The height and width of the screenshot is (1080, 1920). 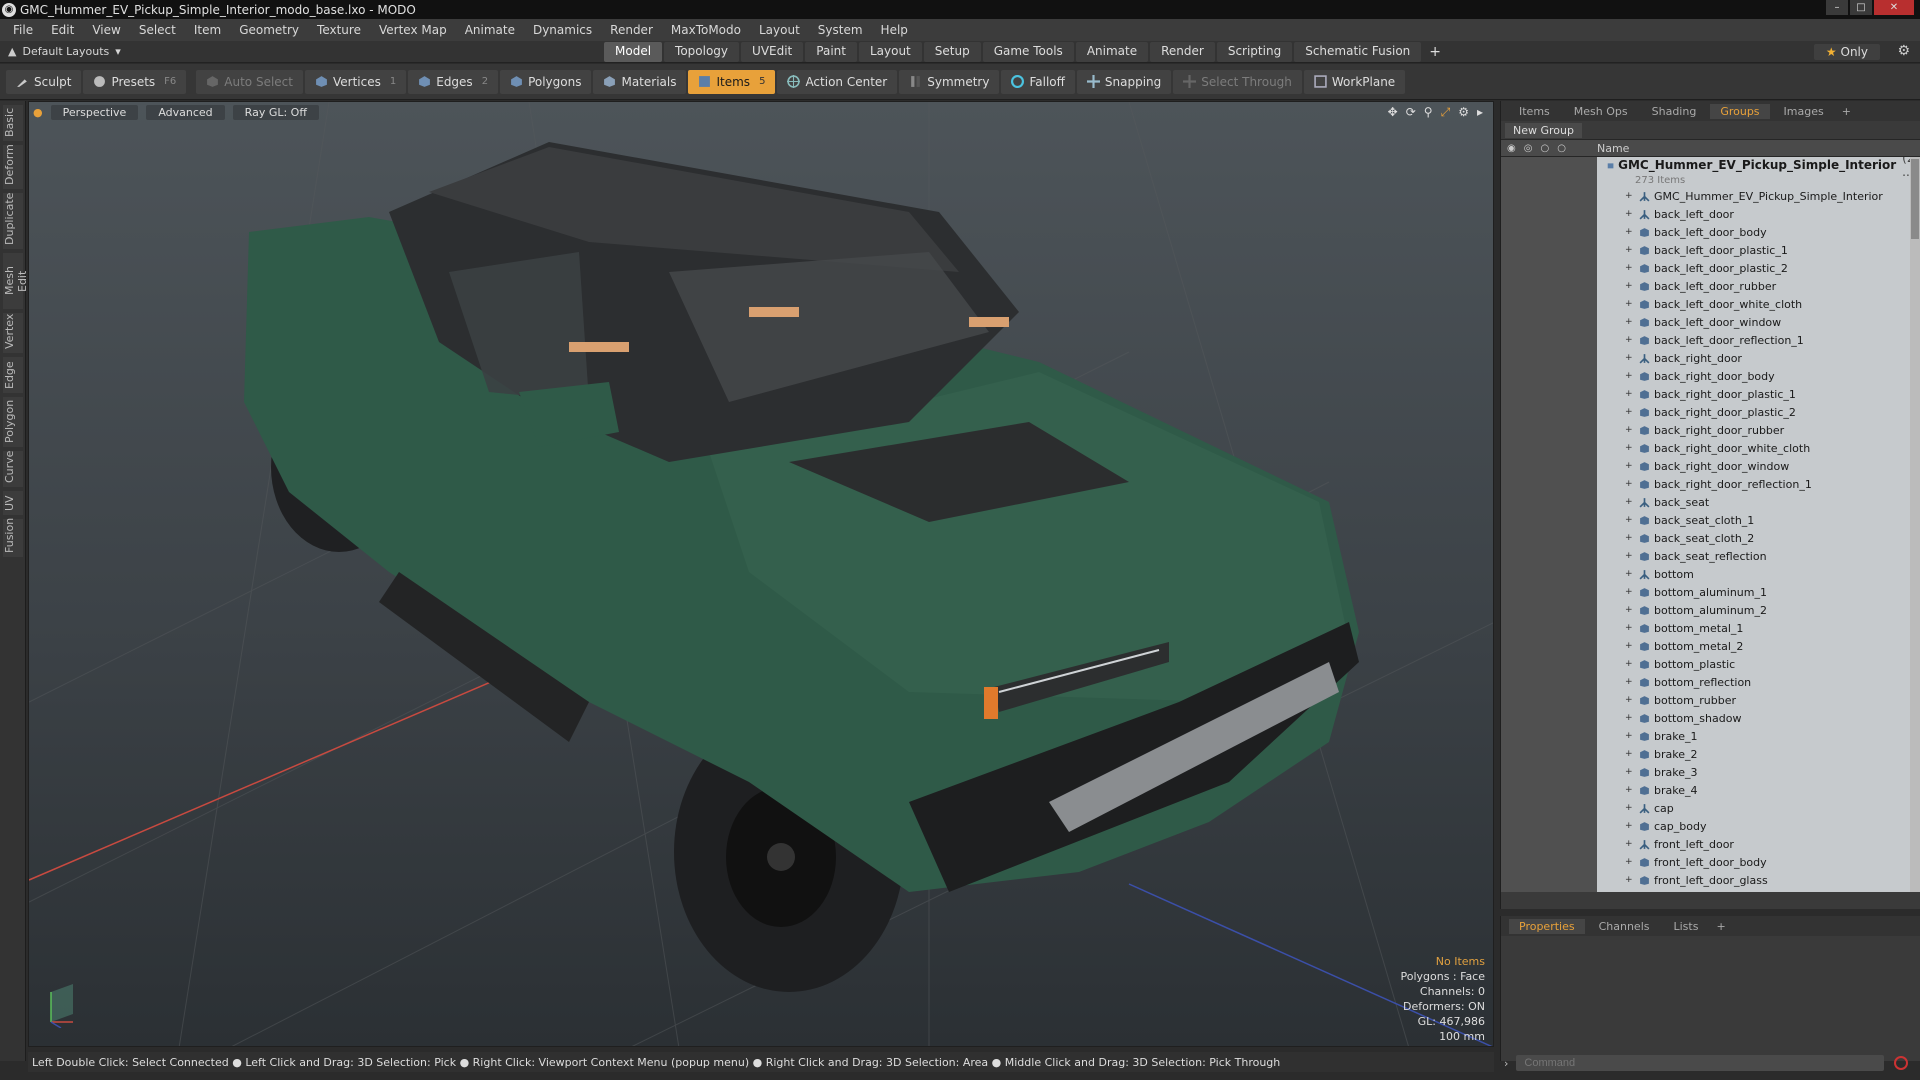 What do you see at coordinates (1561, 148) in the screenshot?
I see `select-icon: ○` at bounding box center [1561, 148].